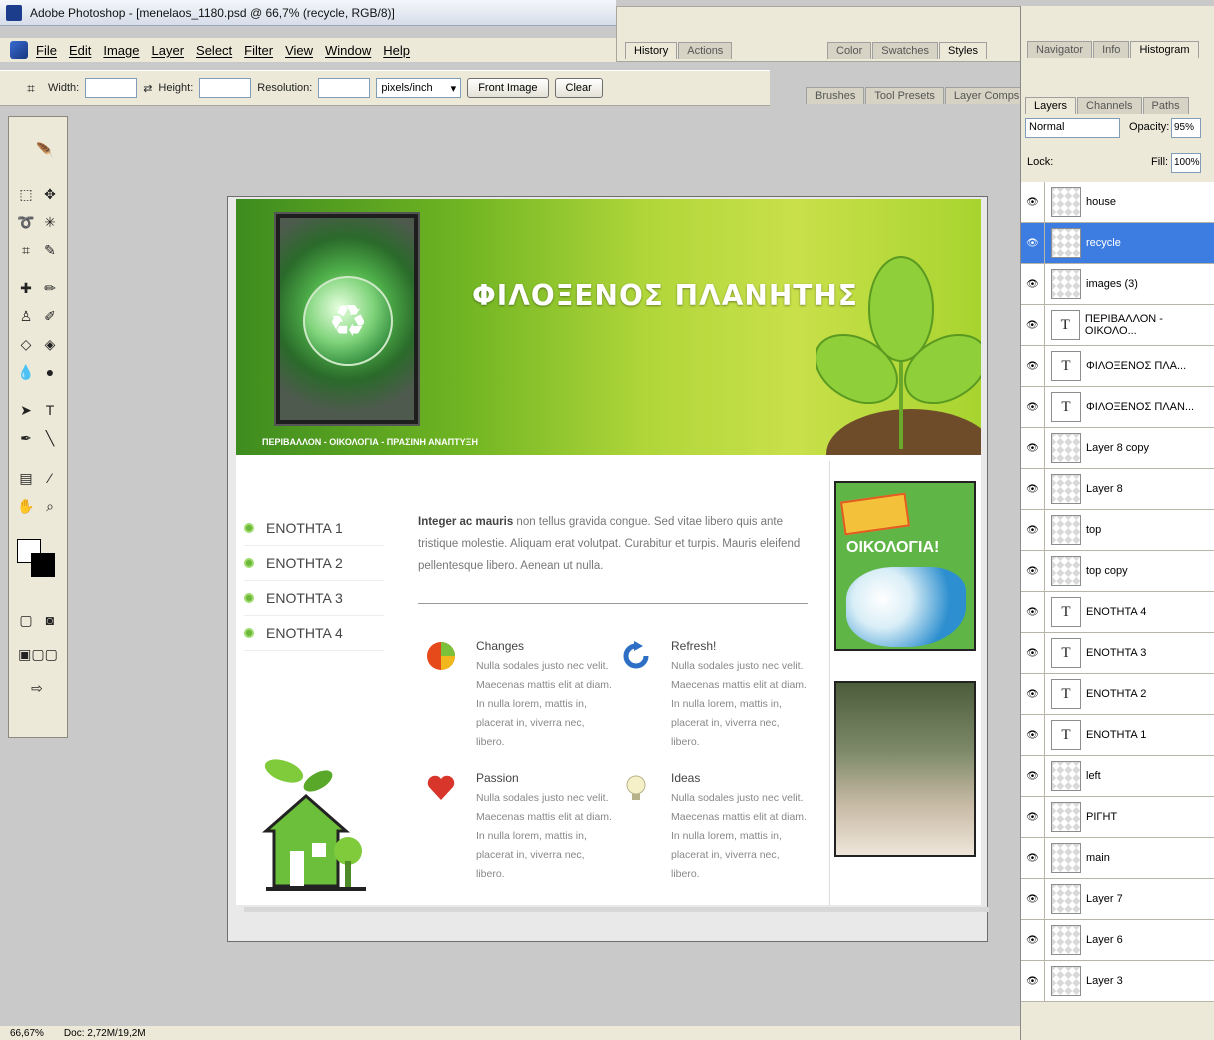  I want to click on nav-item-4: ΕΝΟΤΗΤΑ 4, so click(314, 633).